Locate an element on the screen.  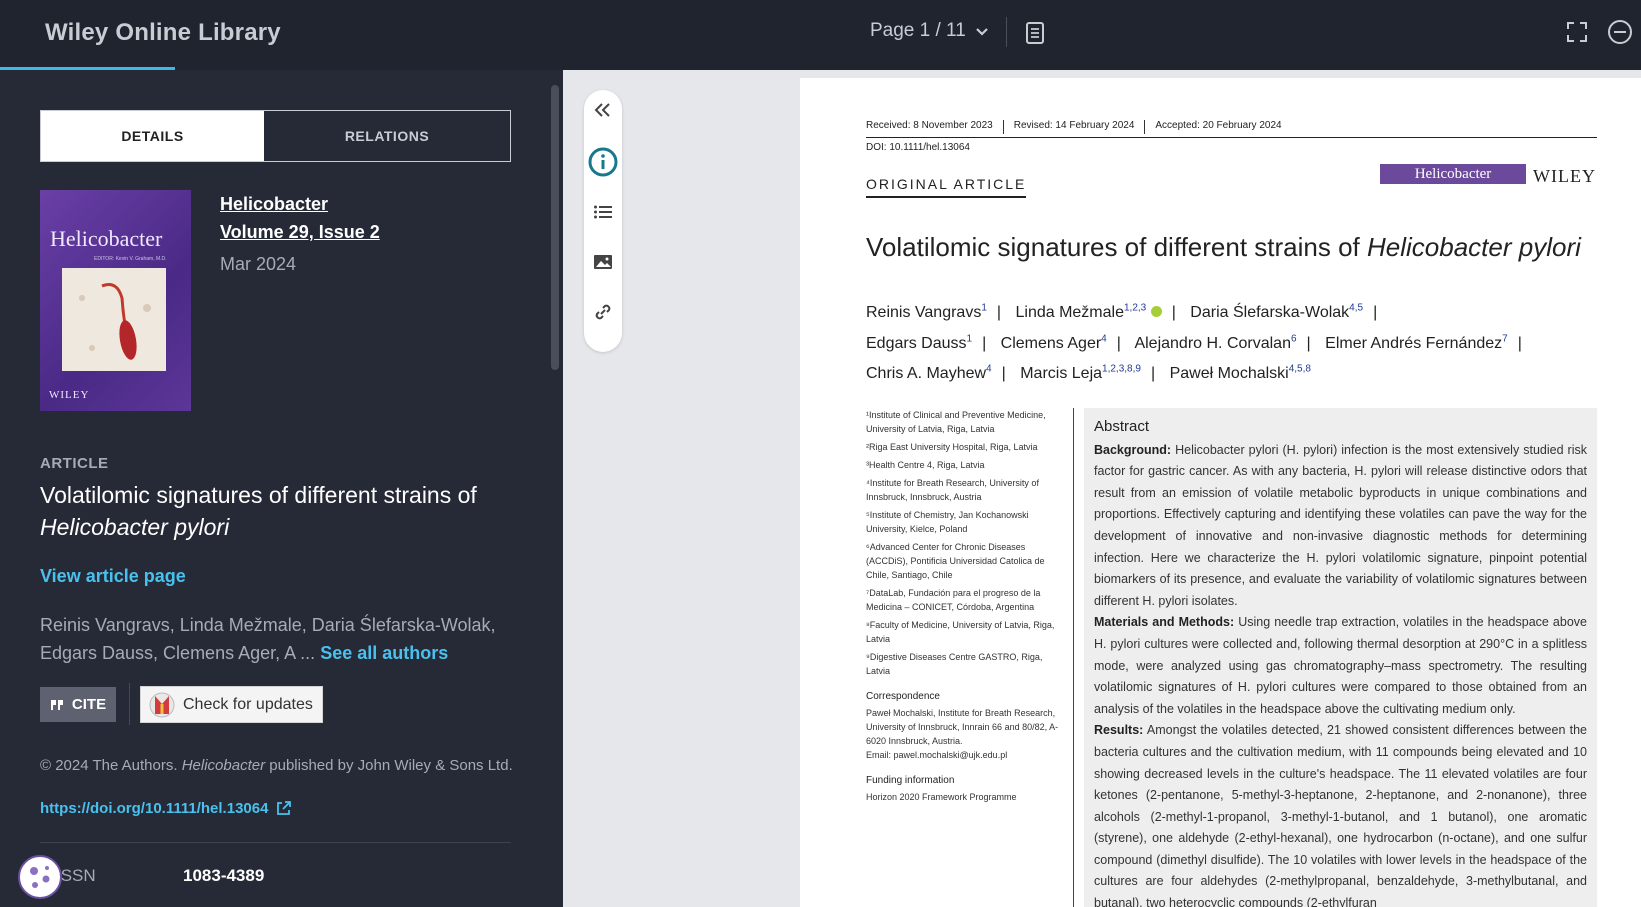
crossmark-icon is located at coordinates (162, 704).